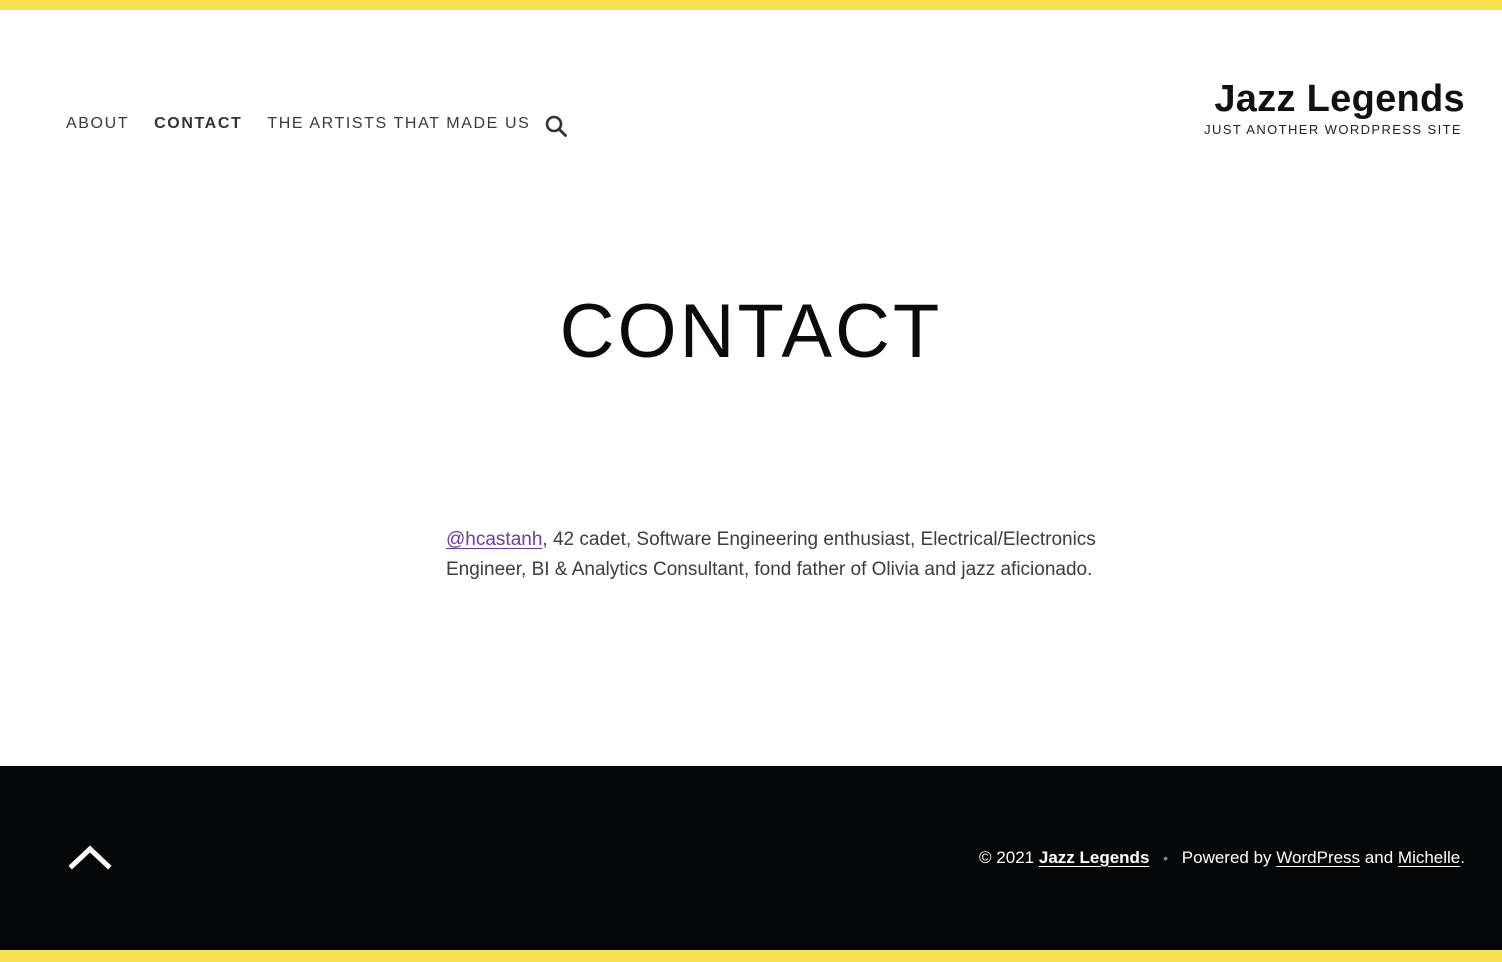 This screenshot has height=962, width=1502. What do you see at coordinates (751, 956) in the screenshot?
I see `bottom-accent-bar` at bounding box center [751, 956].